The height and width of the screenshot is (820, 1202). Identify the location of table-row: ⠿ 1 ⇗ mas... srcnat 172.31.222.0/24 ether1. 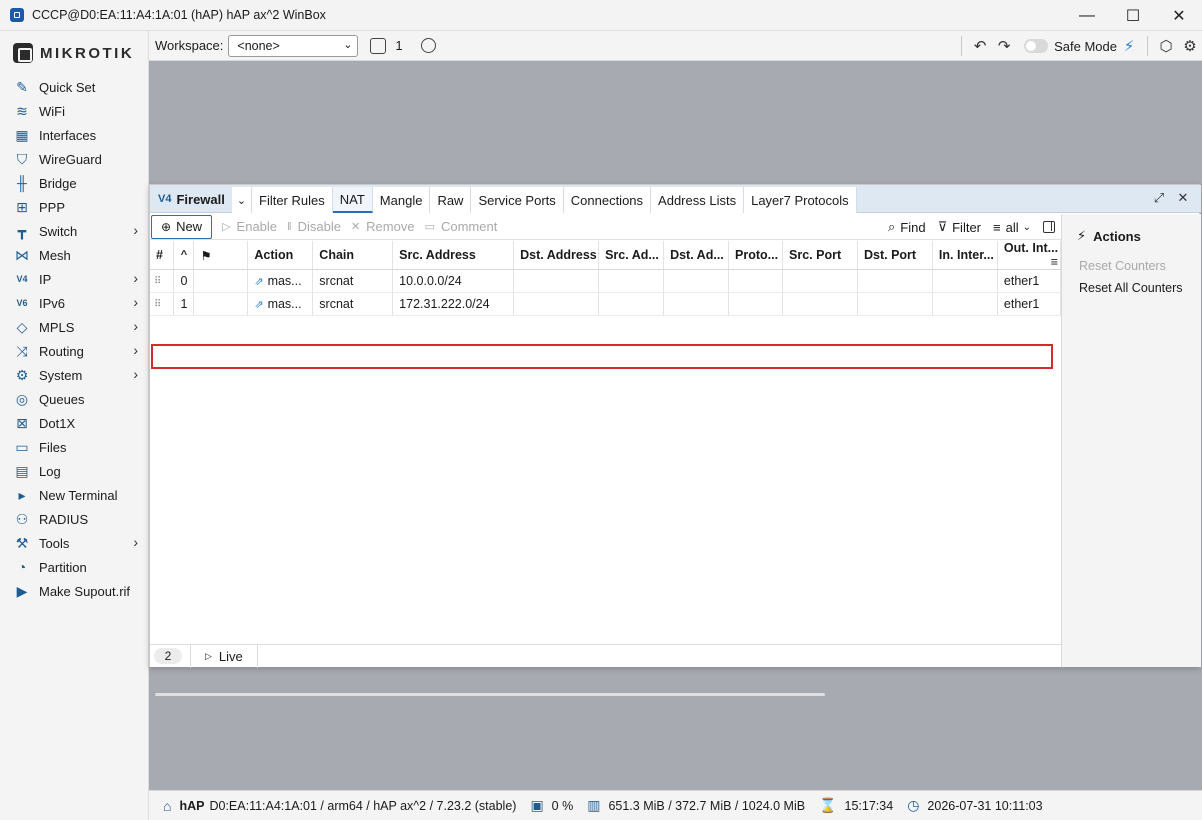
(606, 304).